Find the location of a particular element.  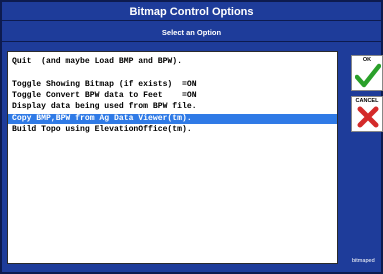

list-item-build-topo: Build Topo using ElevationOffice(tm). is located at coordinates (173, 130).